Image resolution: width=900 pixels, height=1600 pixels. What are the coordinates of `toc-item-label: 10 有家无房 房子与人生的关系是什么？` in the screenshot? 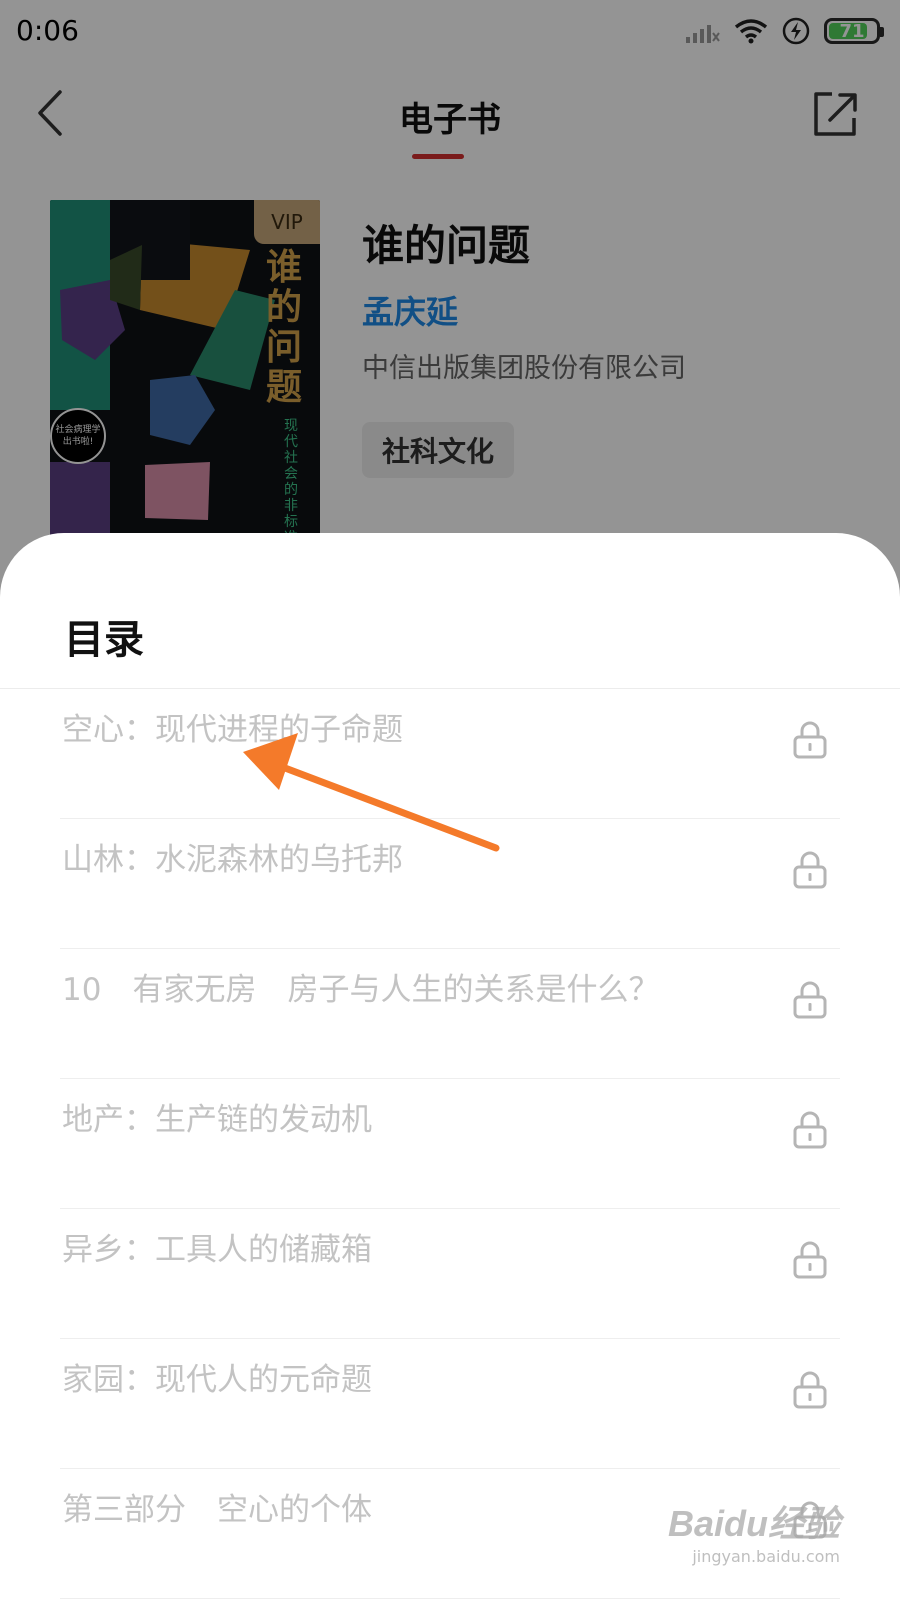 It's located at (361, 990).